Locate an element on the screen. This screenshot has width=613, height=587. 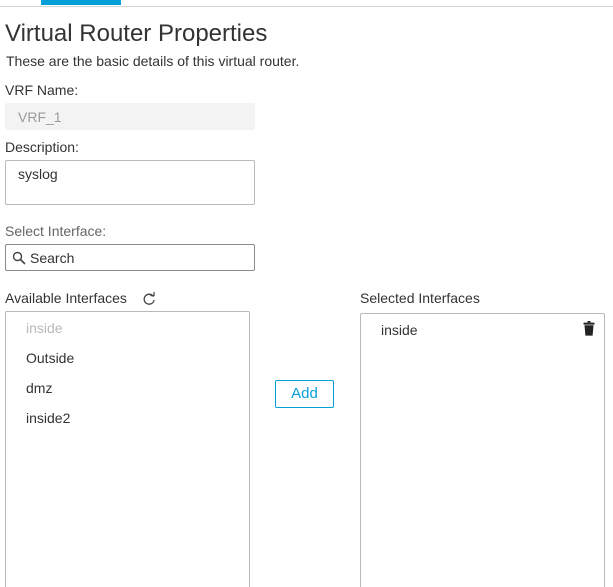
search-icon is located at coordinates (19, 257).